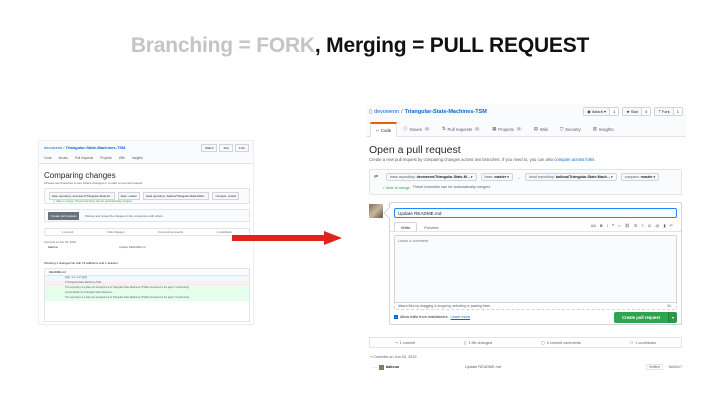 The width and height of the screenshot is (720, 405). What do you see at coordinates (460, 317) in the screenshot?
I see `learn-more-link: Learn more` at bounding box center [460, 317].